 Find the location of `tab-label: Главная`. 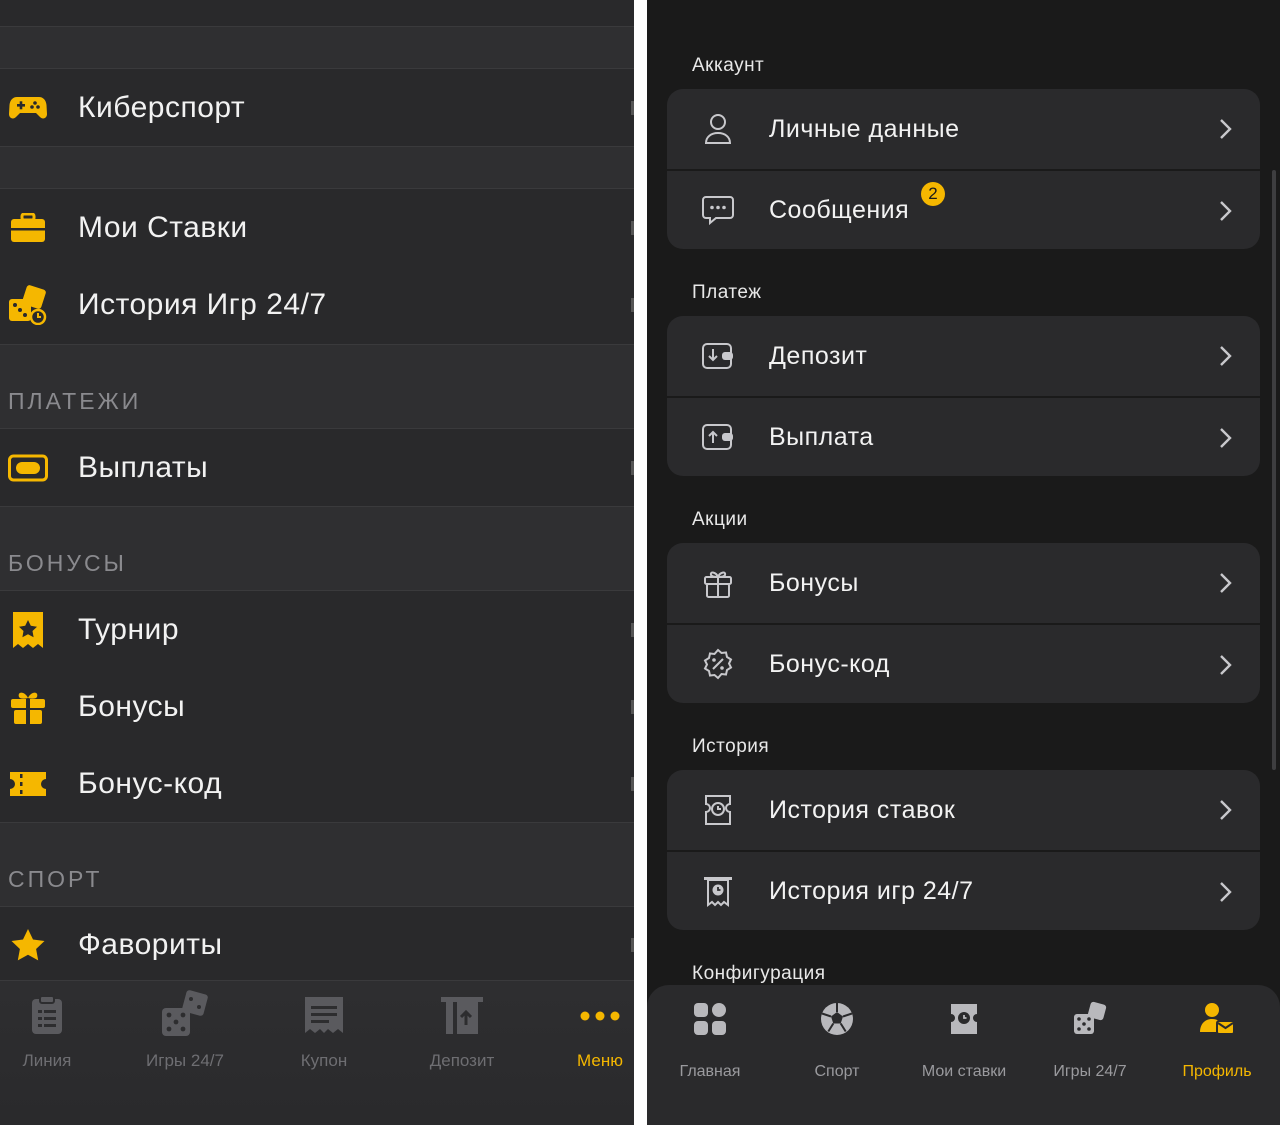

tab-label: Главная is located at coordinates (710, 1071).